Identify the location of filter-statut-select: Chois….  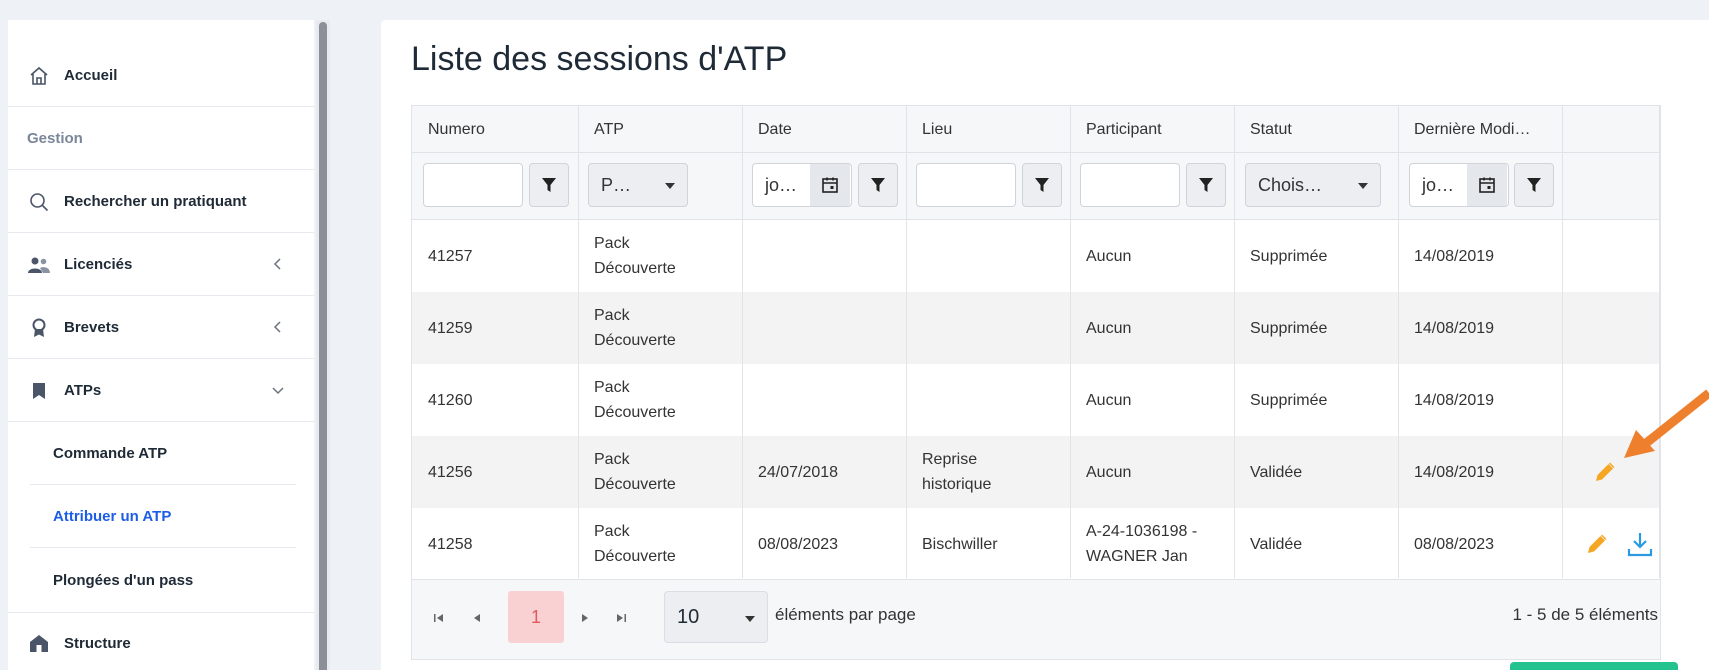
(1313, 185).